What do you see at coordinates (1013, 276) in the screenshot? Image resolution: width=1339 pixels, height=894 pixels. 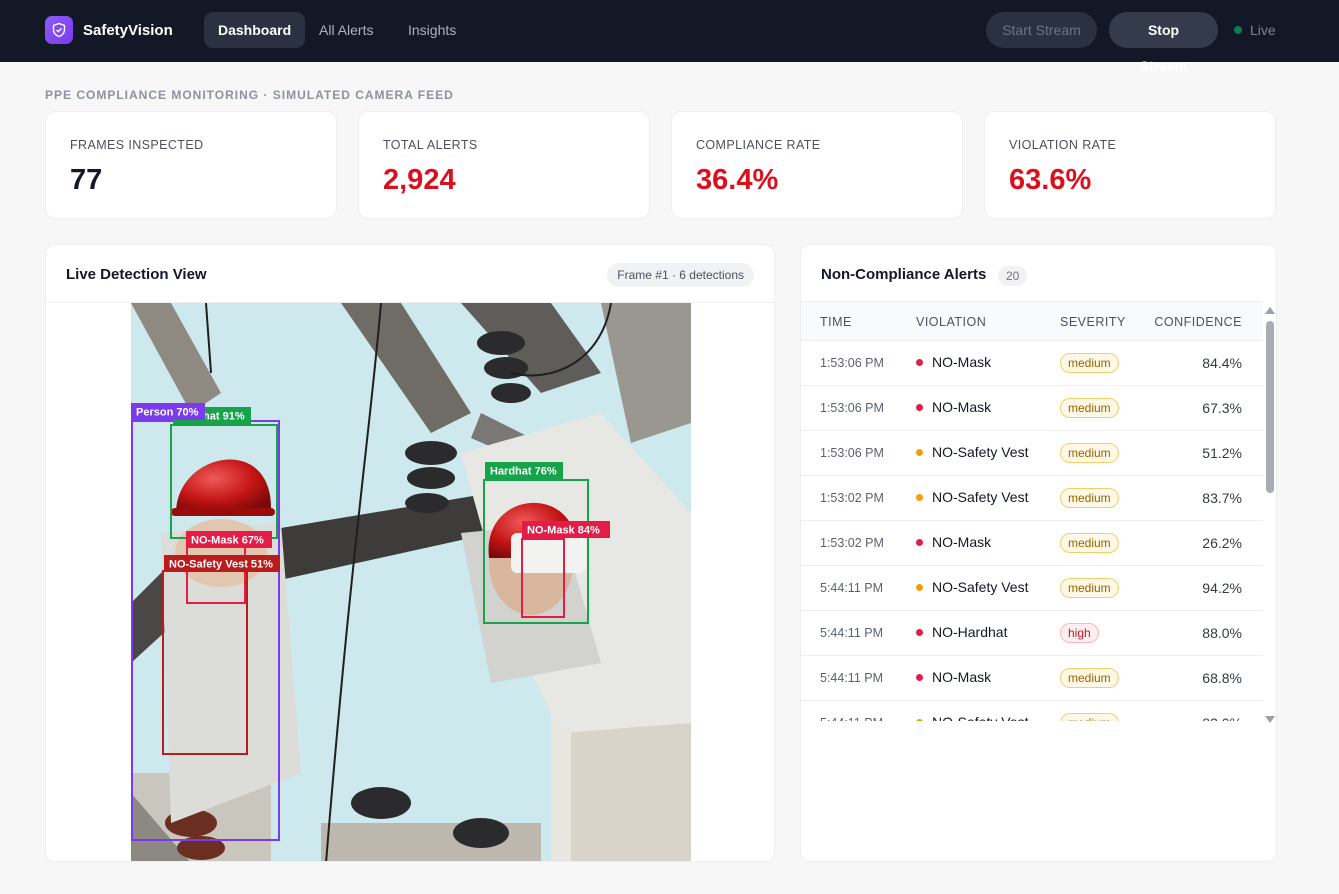 I see `alerts-count-badge: 20` at bounding box center [1013, 276].